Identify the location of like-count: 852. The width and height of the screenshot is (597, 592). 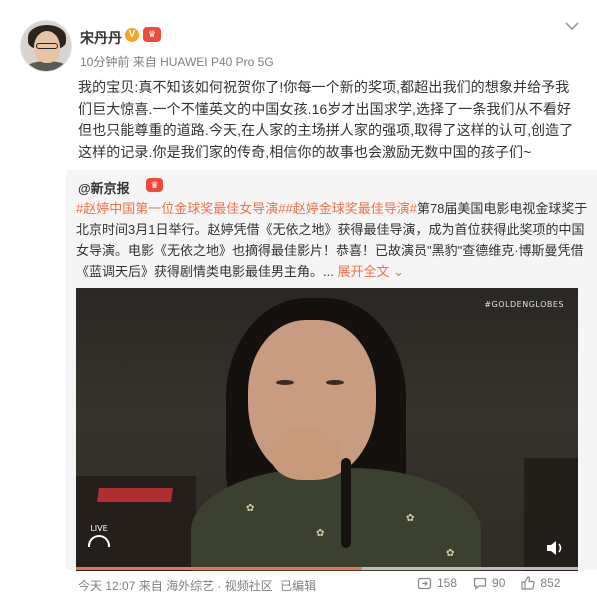
(550, 583).